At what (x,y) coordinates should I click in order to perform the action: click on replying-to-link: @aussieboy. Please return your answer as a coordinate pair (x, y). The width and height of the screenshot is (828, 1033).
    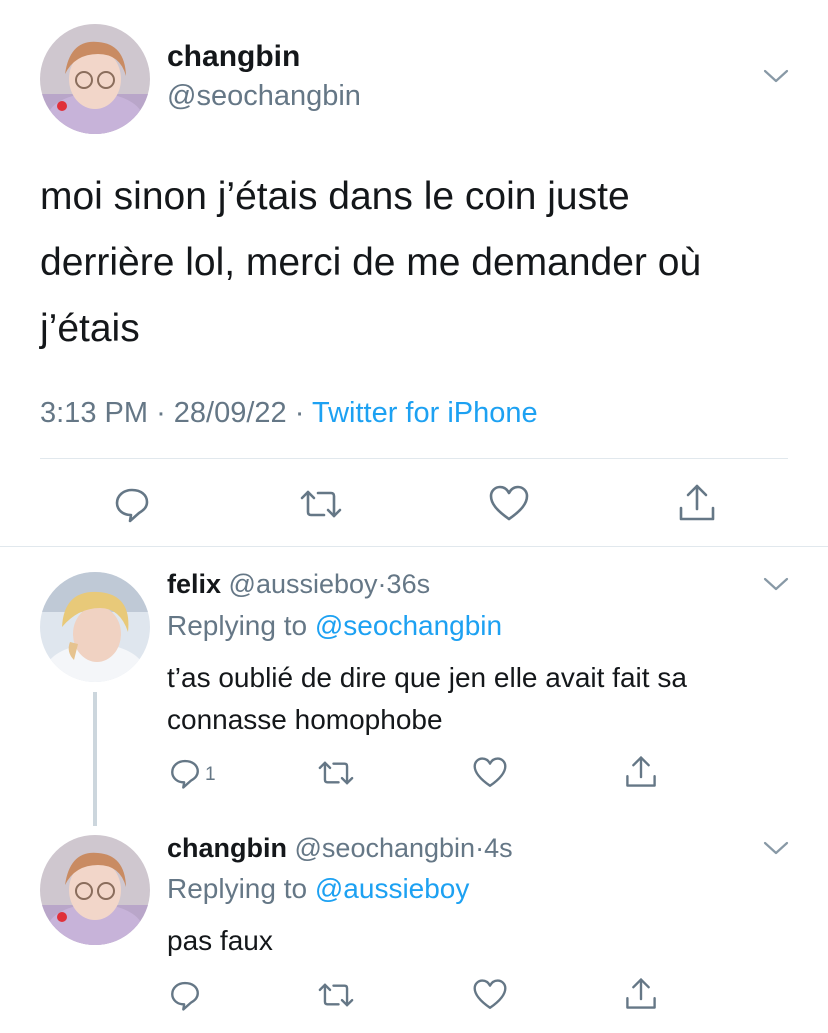
    Looking at the image, I should click on (392, 888).